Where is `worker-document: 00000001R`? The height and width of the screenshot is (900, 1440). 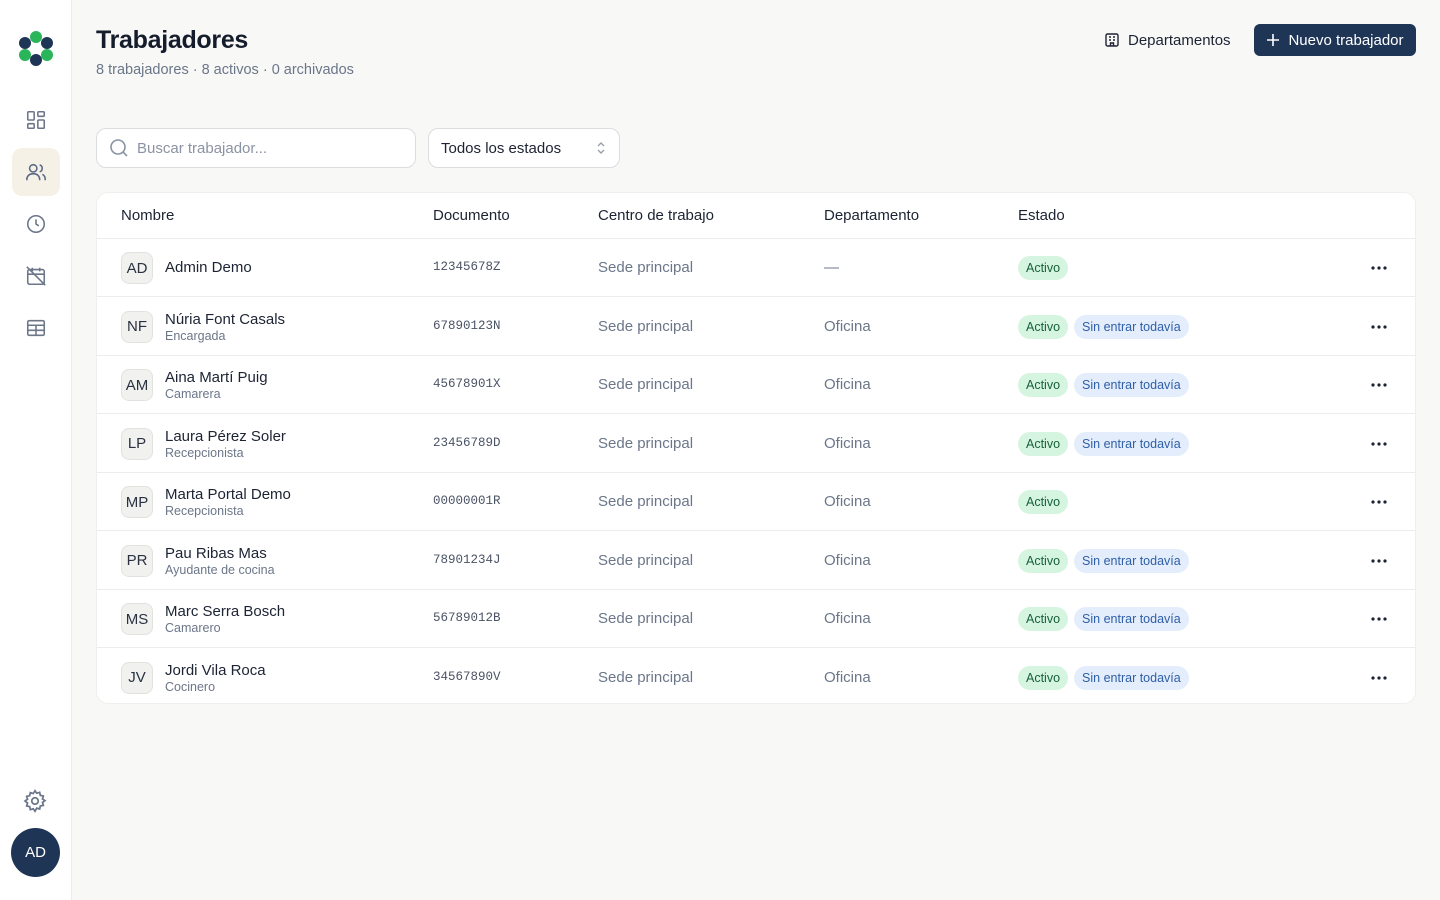 worker-document: 00000001R is located at coordinates (467, 501).